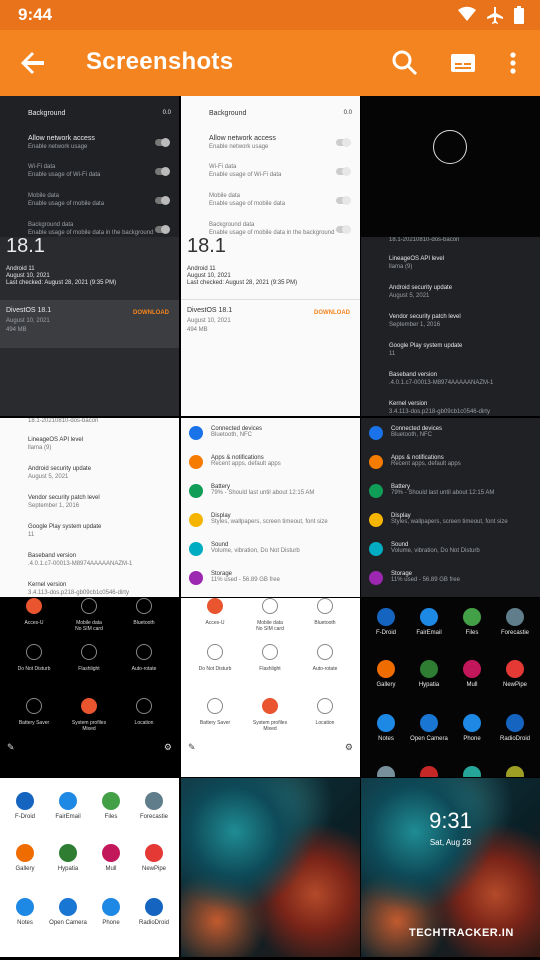 The image size is (540, 960). Describe the element at coordinates (461, 933) in the screenshot. I see `watermark: TECHTRACKER.IN` at that location.